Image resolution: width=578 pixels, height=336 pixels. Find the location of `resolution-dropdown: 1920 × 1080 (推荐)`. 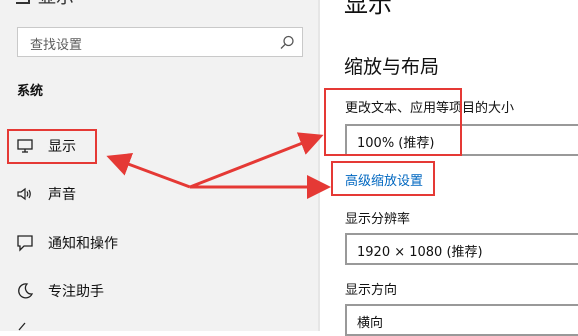

resolution-dropdown: 1920 × 1080 (推荐) is located at coordinates (461, 249).